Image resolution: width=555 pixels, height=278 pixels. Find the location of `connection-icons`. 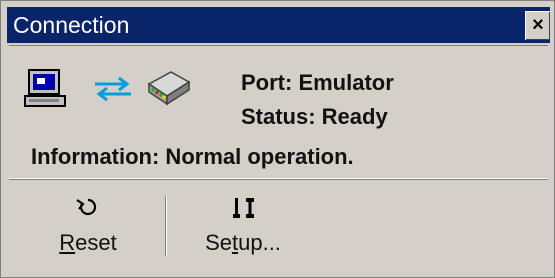

connection-icons is located at coordinates (123, 91).